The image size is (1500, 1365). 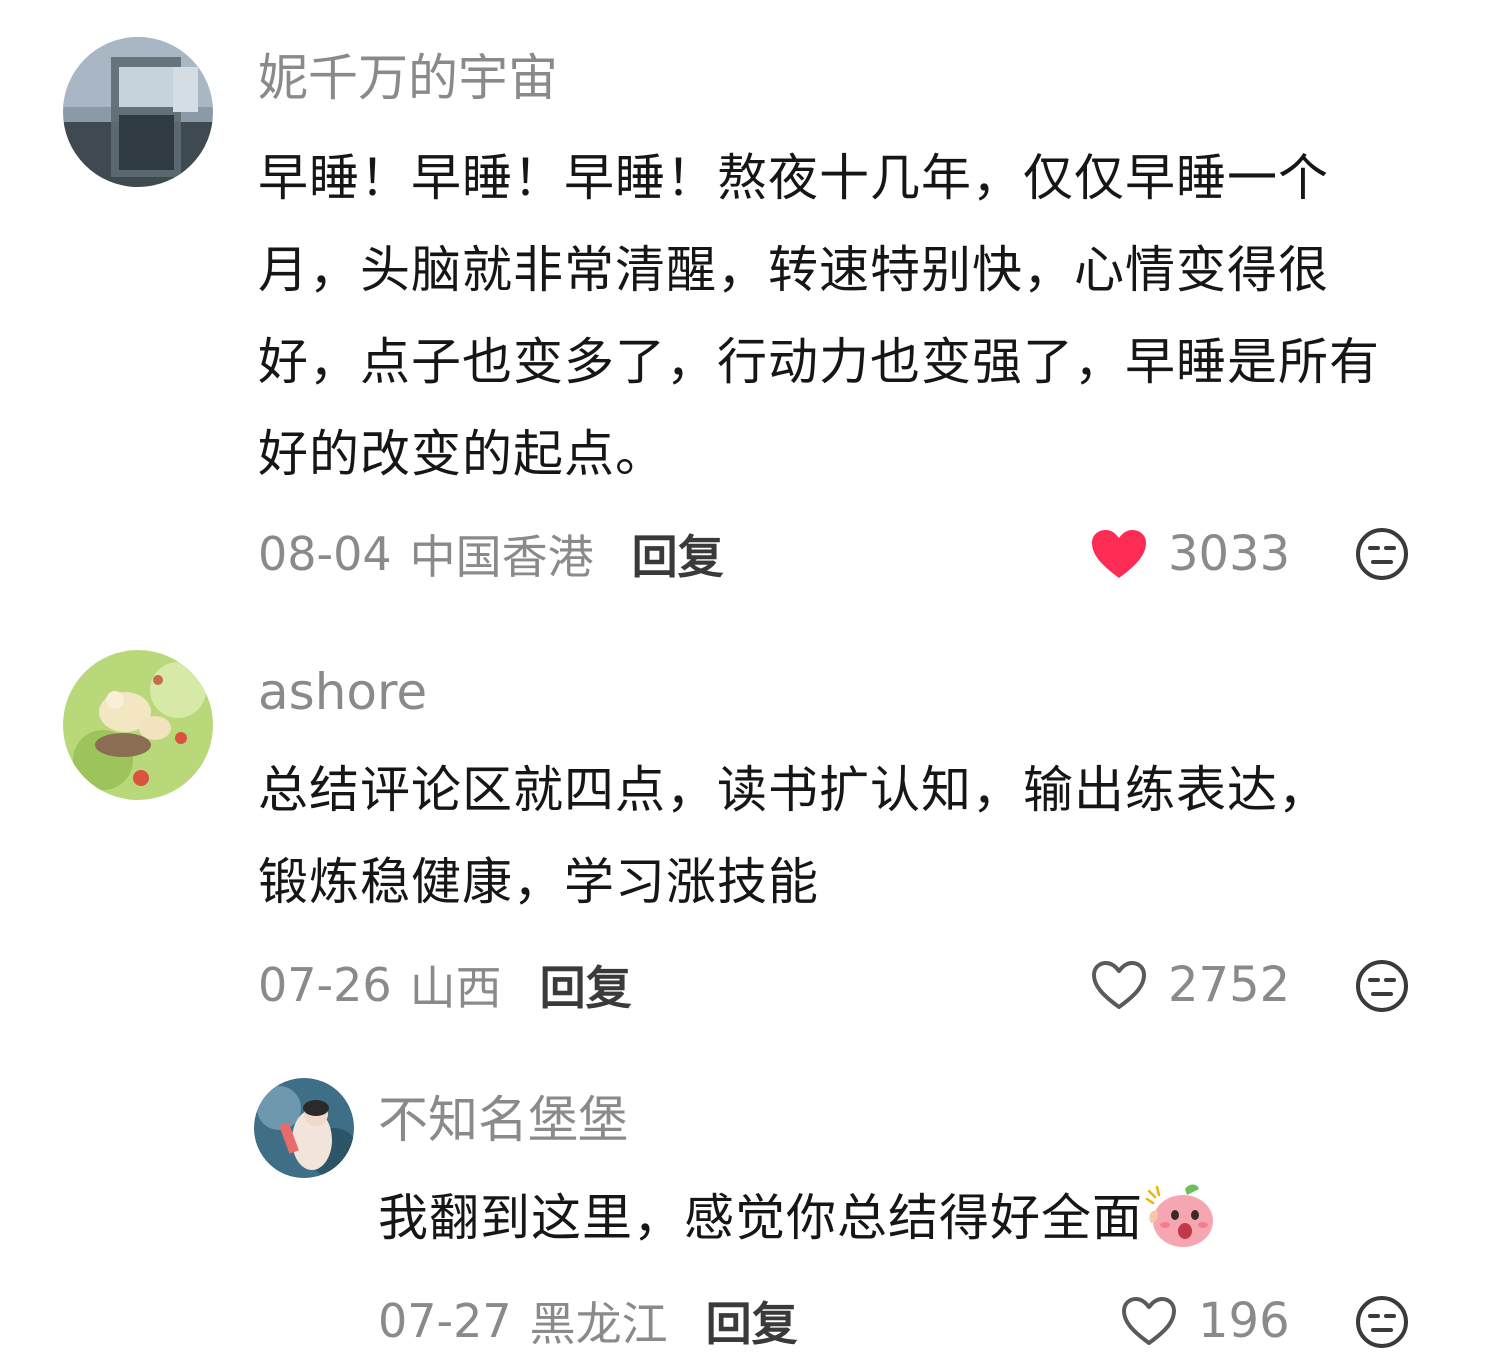 I want to click on comment-date: 07-26, so click(x=325, y=985).